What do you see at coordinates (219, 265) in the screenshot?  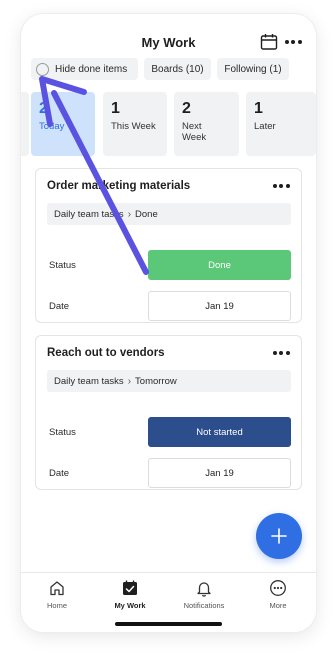 I see `status-pill: Done` at bounding box center [219, 265].